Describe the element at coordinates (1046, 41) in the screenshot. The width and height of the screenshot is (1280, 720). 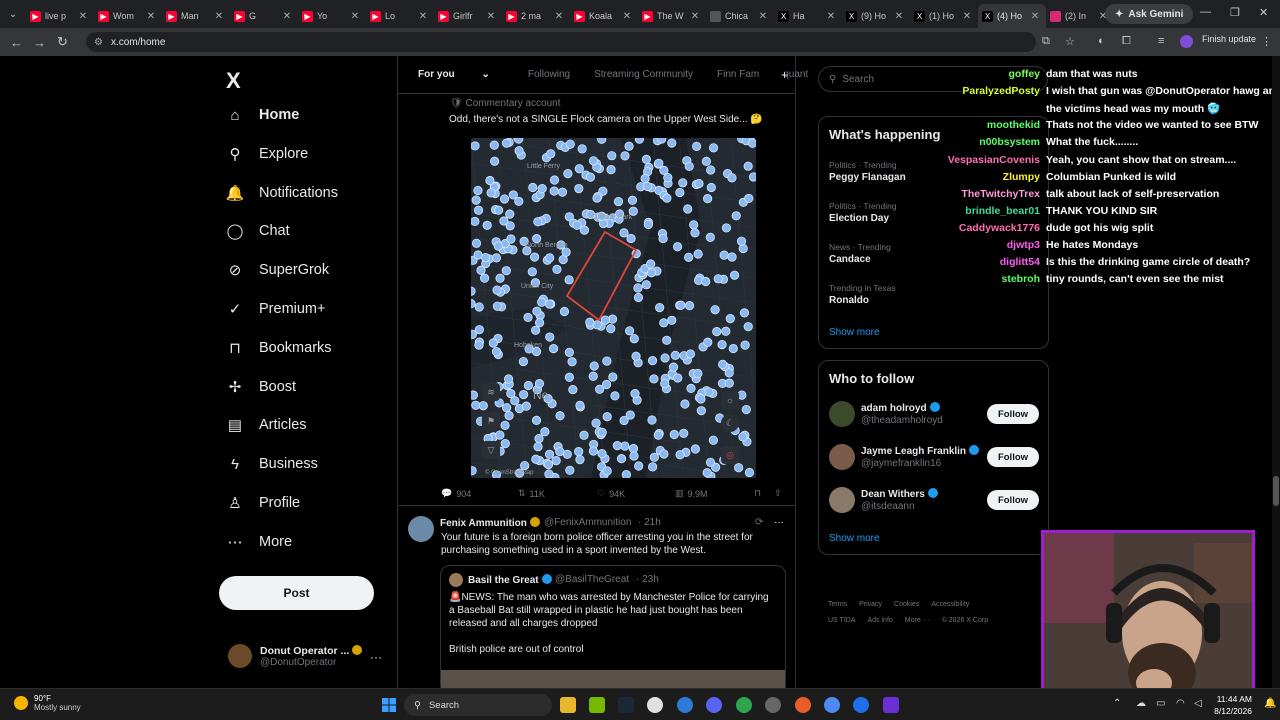
I see `install-icon: ⧉` at that location.